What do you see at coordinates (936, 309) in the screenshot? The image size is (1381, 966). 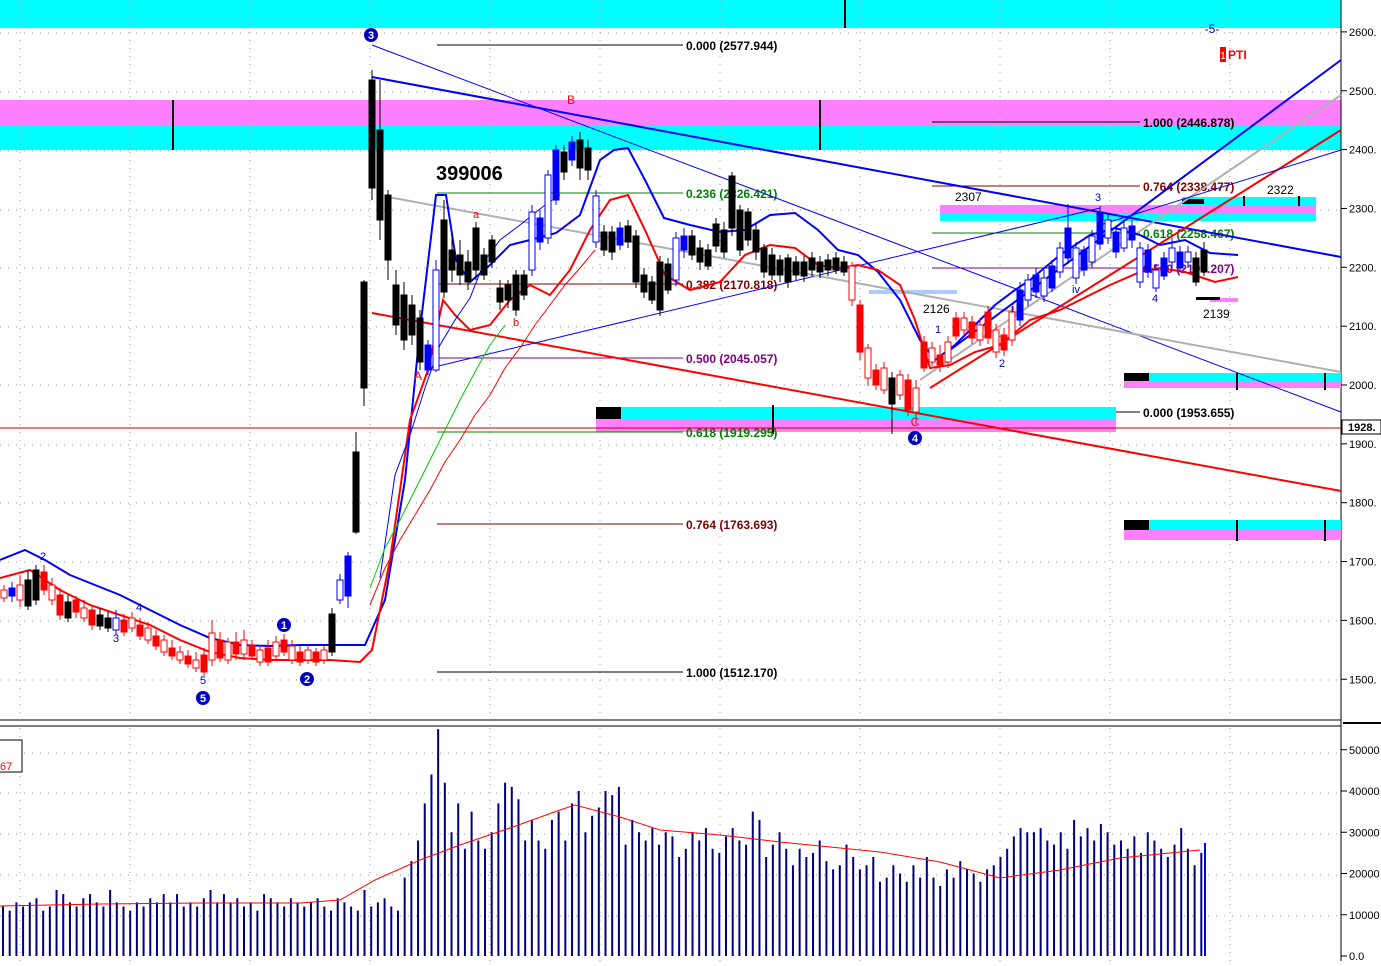 I see `price-label-2126: 2126` at bounding box center [936, 309].